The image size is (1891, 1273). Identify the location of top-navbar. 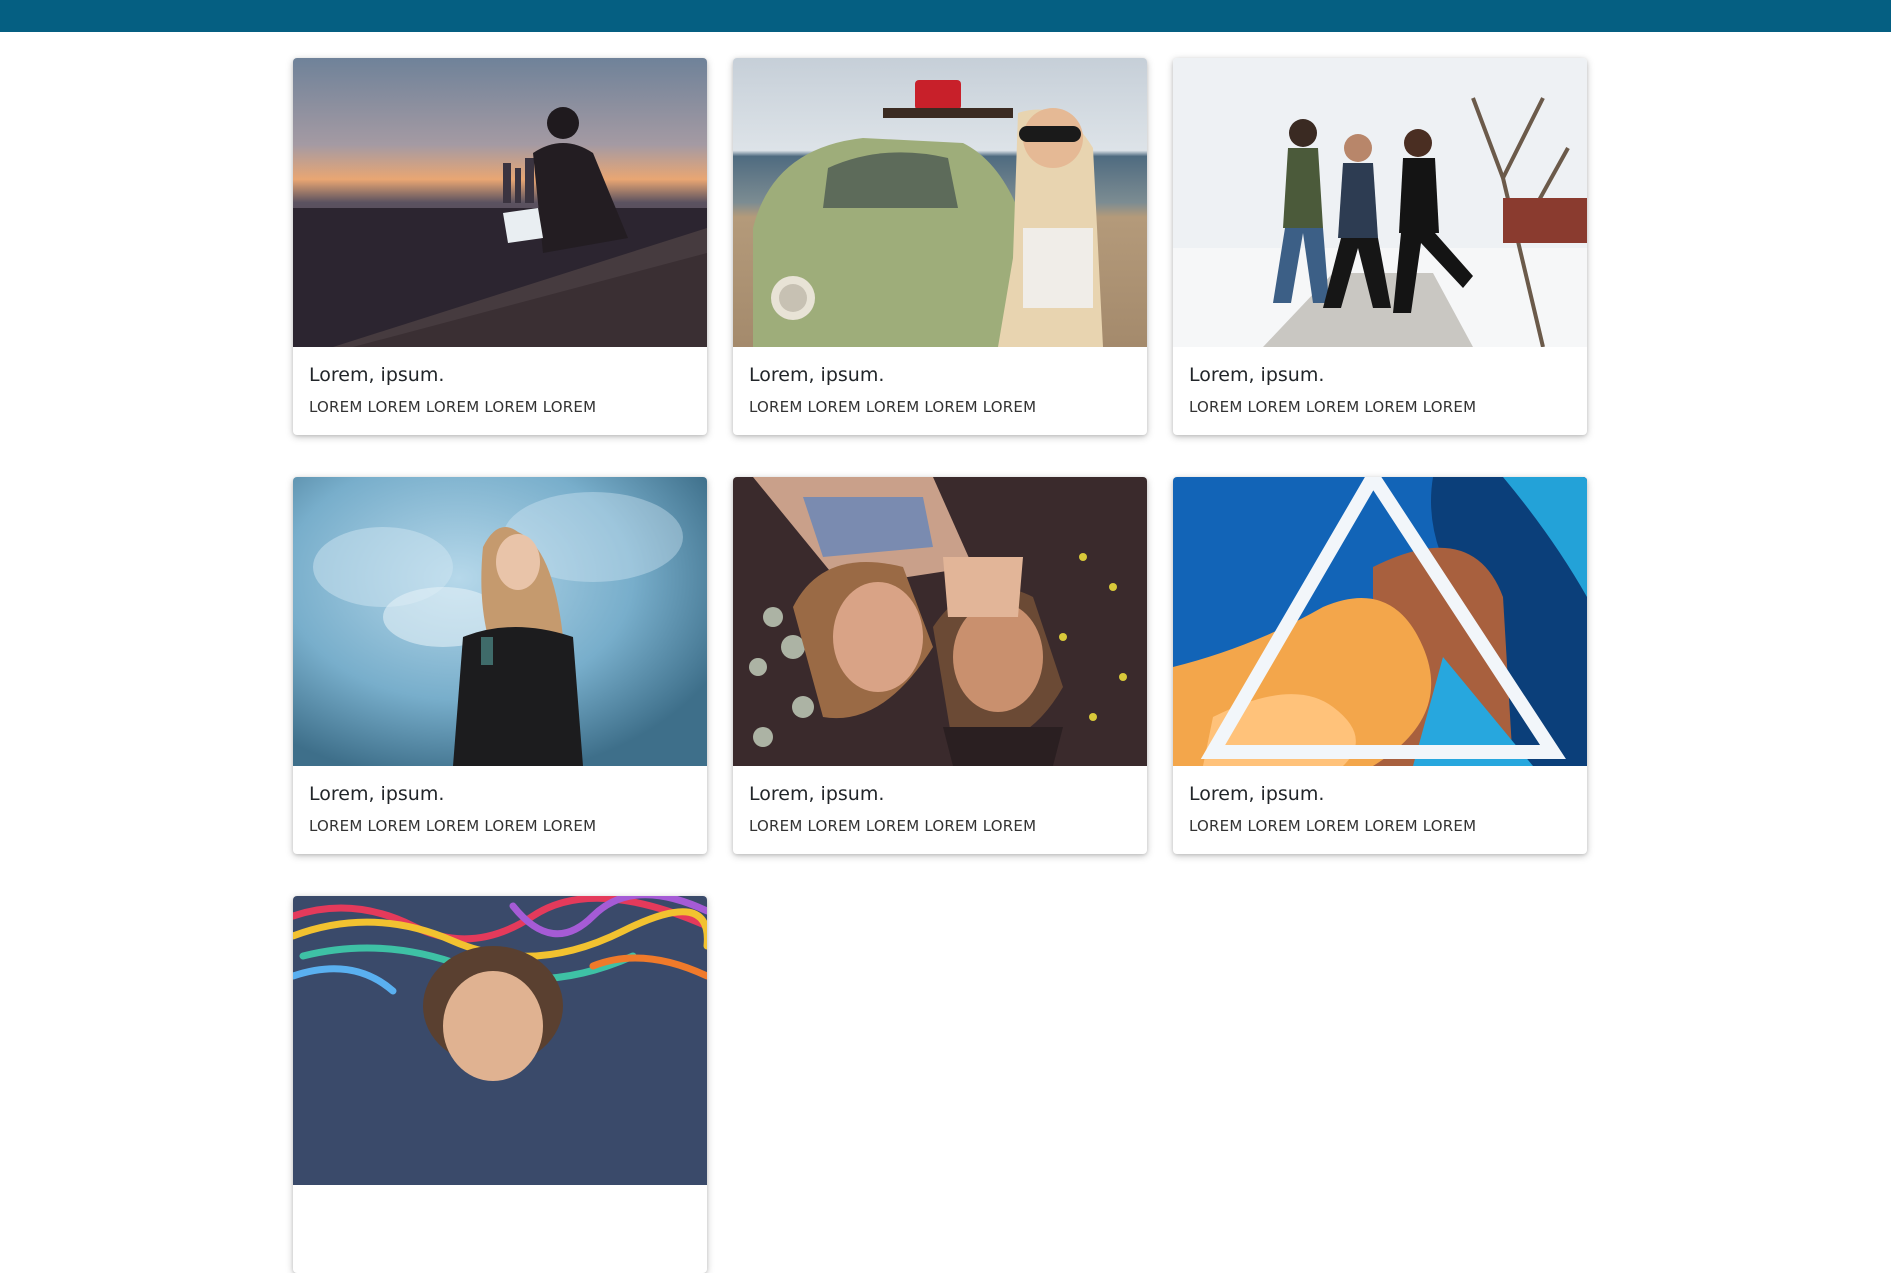
(945, 16).